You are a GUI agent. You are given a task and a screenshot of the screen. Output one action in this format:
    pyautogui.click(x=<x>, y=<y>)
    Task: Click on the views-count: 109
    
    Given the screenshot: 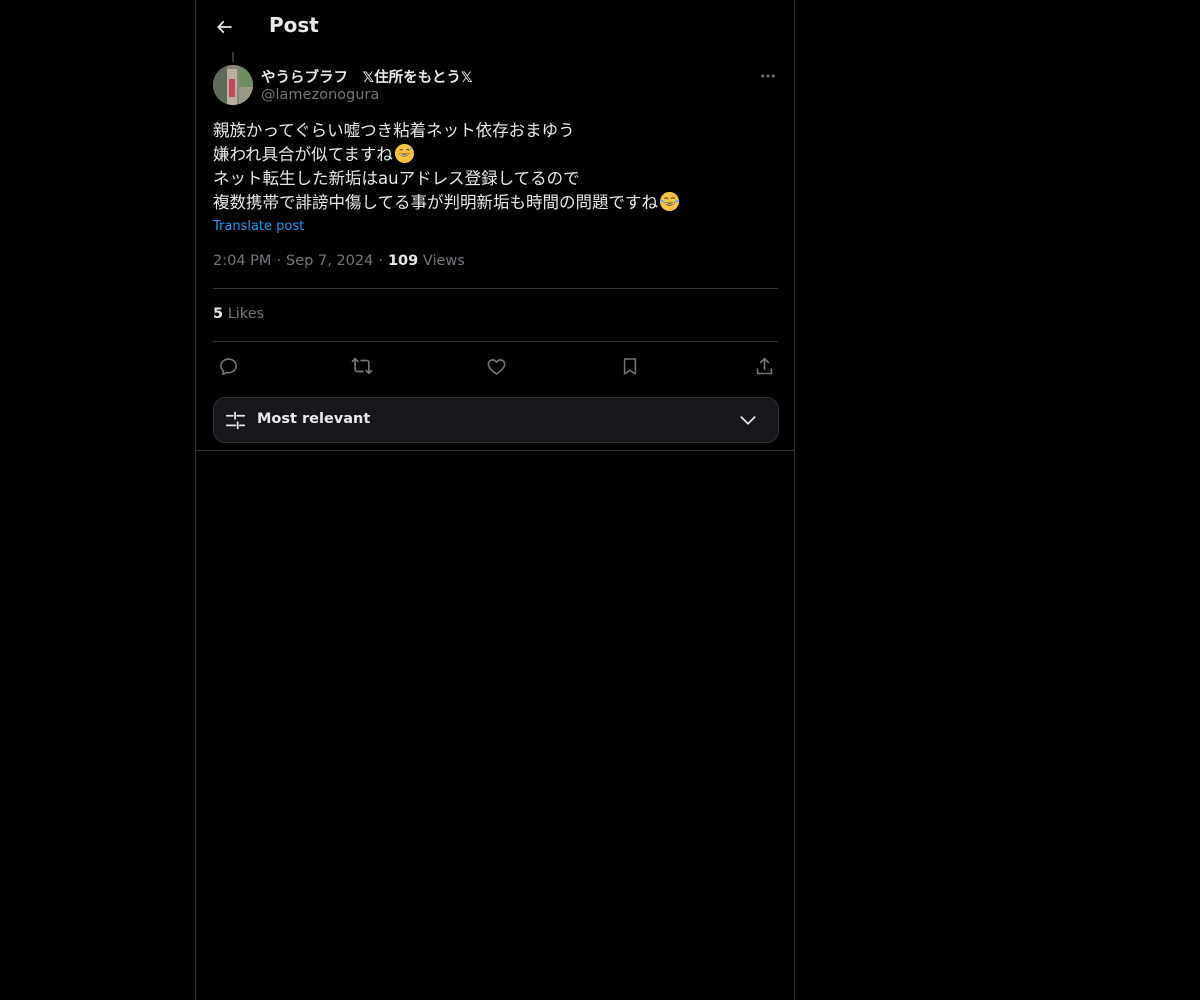 What is the action you would take?
    pyautogui.click(x=403, y=261)
    